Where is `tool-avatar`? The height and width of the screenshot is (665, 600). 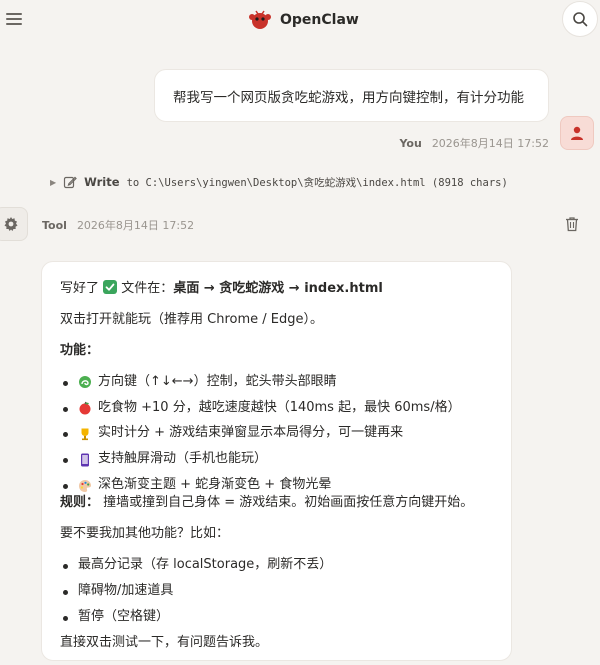
tool-avatar is located at coordinates (14, 224).